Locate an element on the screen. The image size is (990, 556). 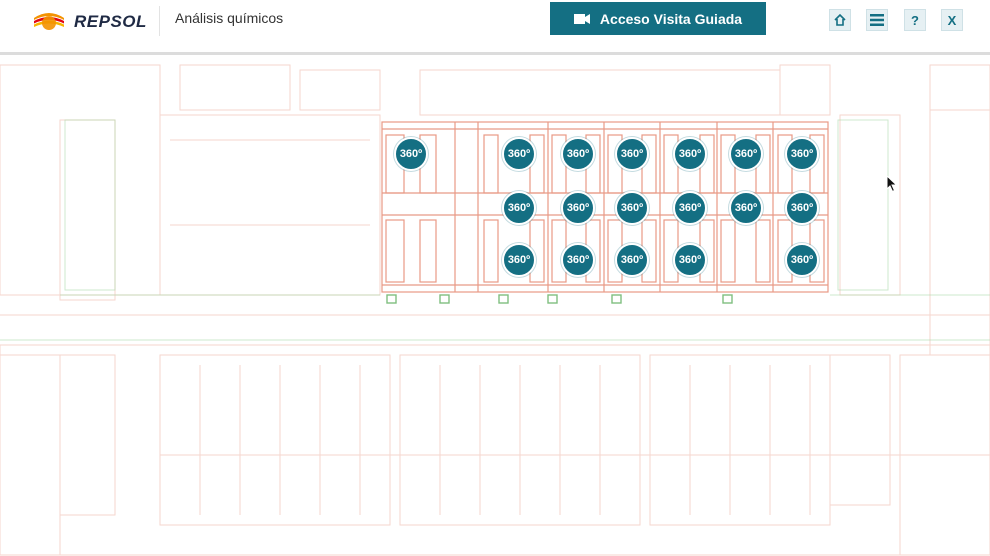
video-camera-icon is located at coordinates (581, 18).